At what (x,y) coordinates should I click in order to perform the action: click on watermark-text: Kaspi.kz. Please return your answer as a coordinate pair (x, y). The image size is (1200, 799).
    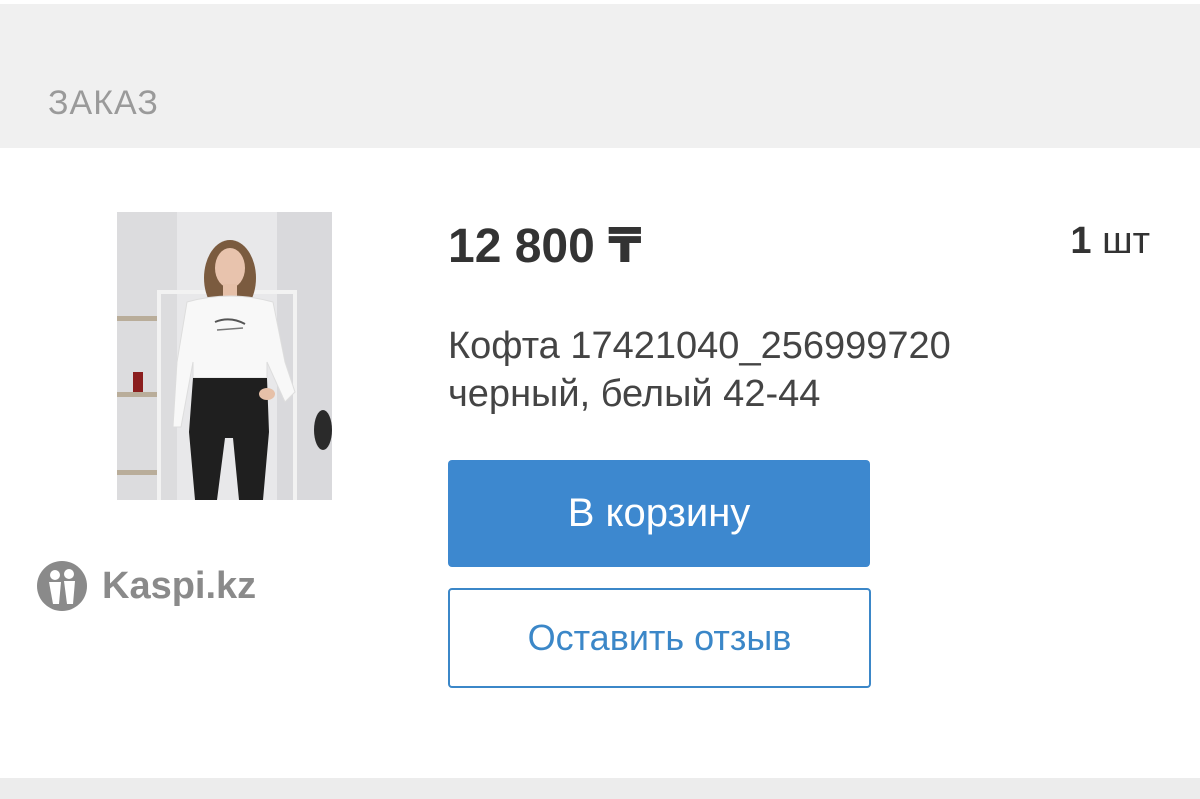
    Looking at the image, I should click on (179, 585).